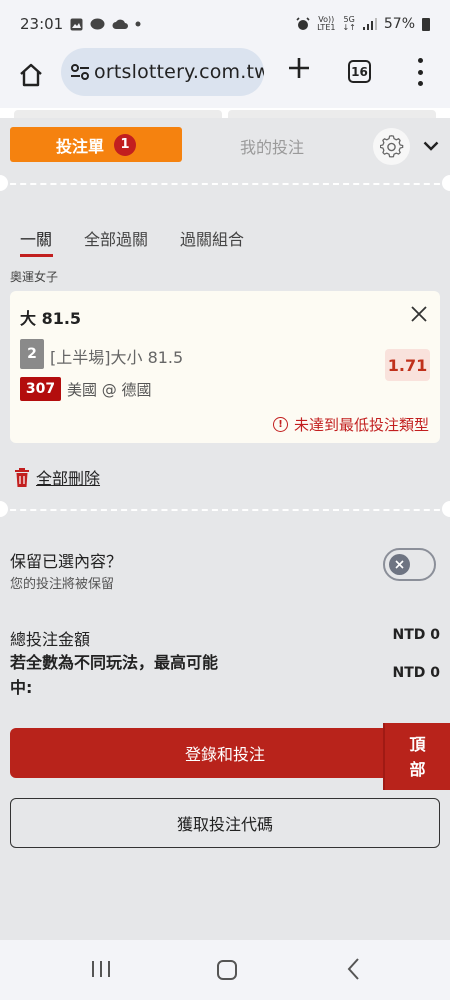 This screenshot has height=1000, width=450. I want to click on volte-indicator: Vo)) LTE1, so click(326, 23).